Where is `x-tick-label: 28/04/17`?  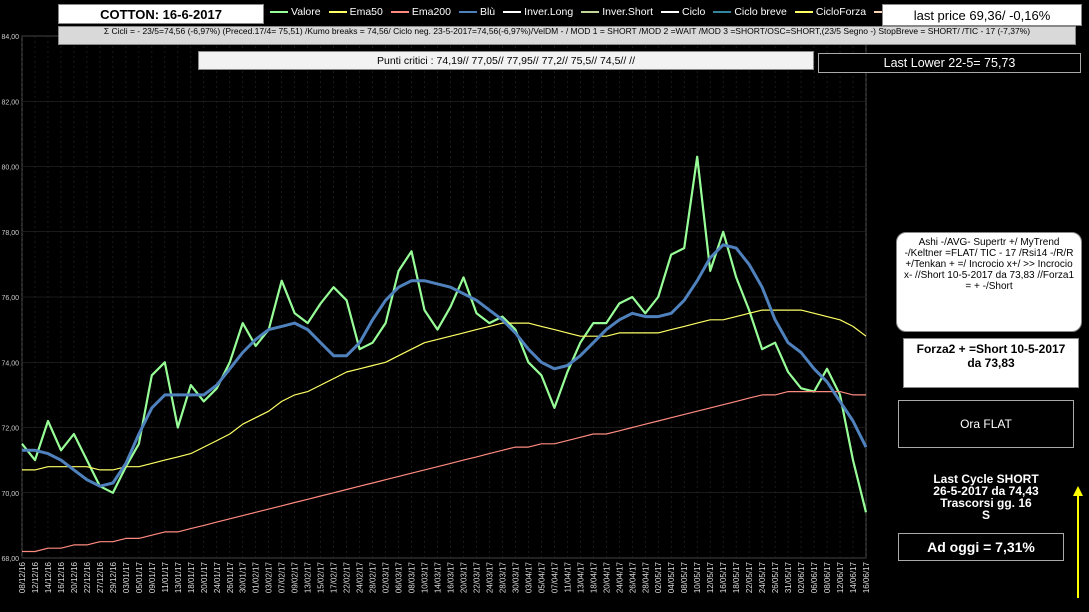 x-tick-label: 28/04/17 is located at coordinates (645, 577).